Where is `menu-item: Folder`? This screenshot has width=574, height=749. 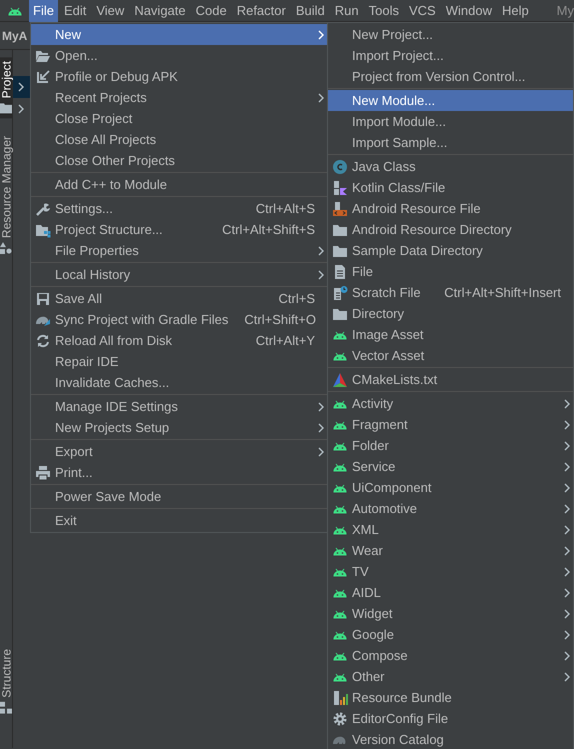 menu-item: Folder is located at coordinates (450, 445).